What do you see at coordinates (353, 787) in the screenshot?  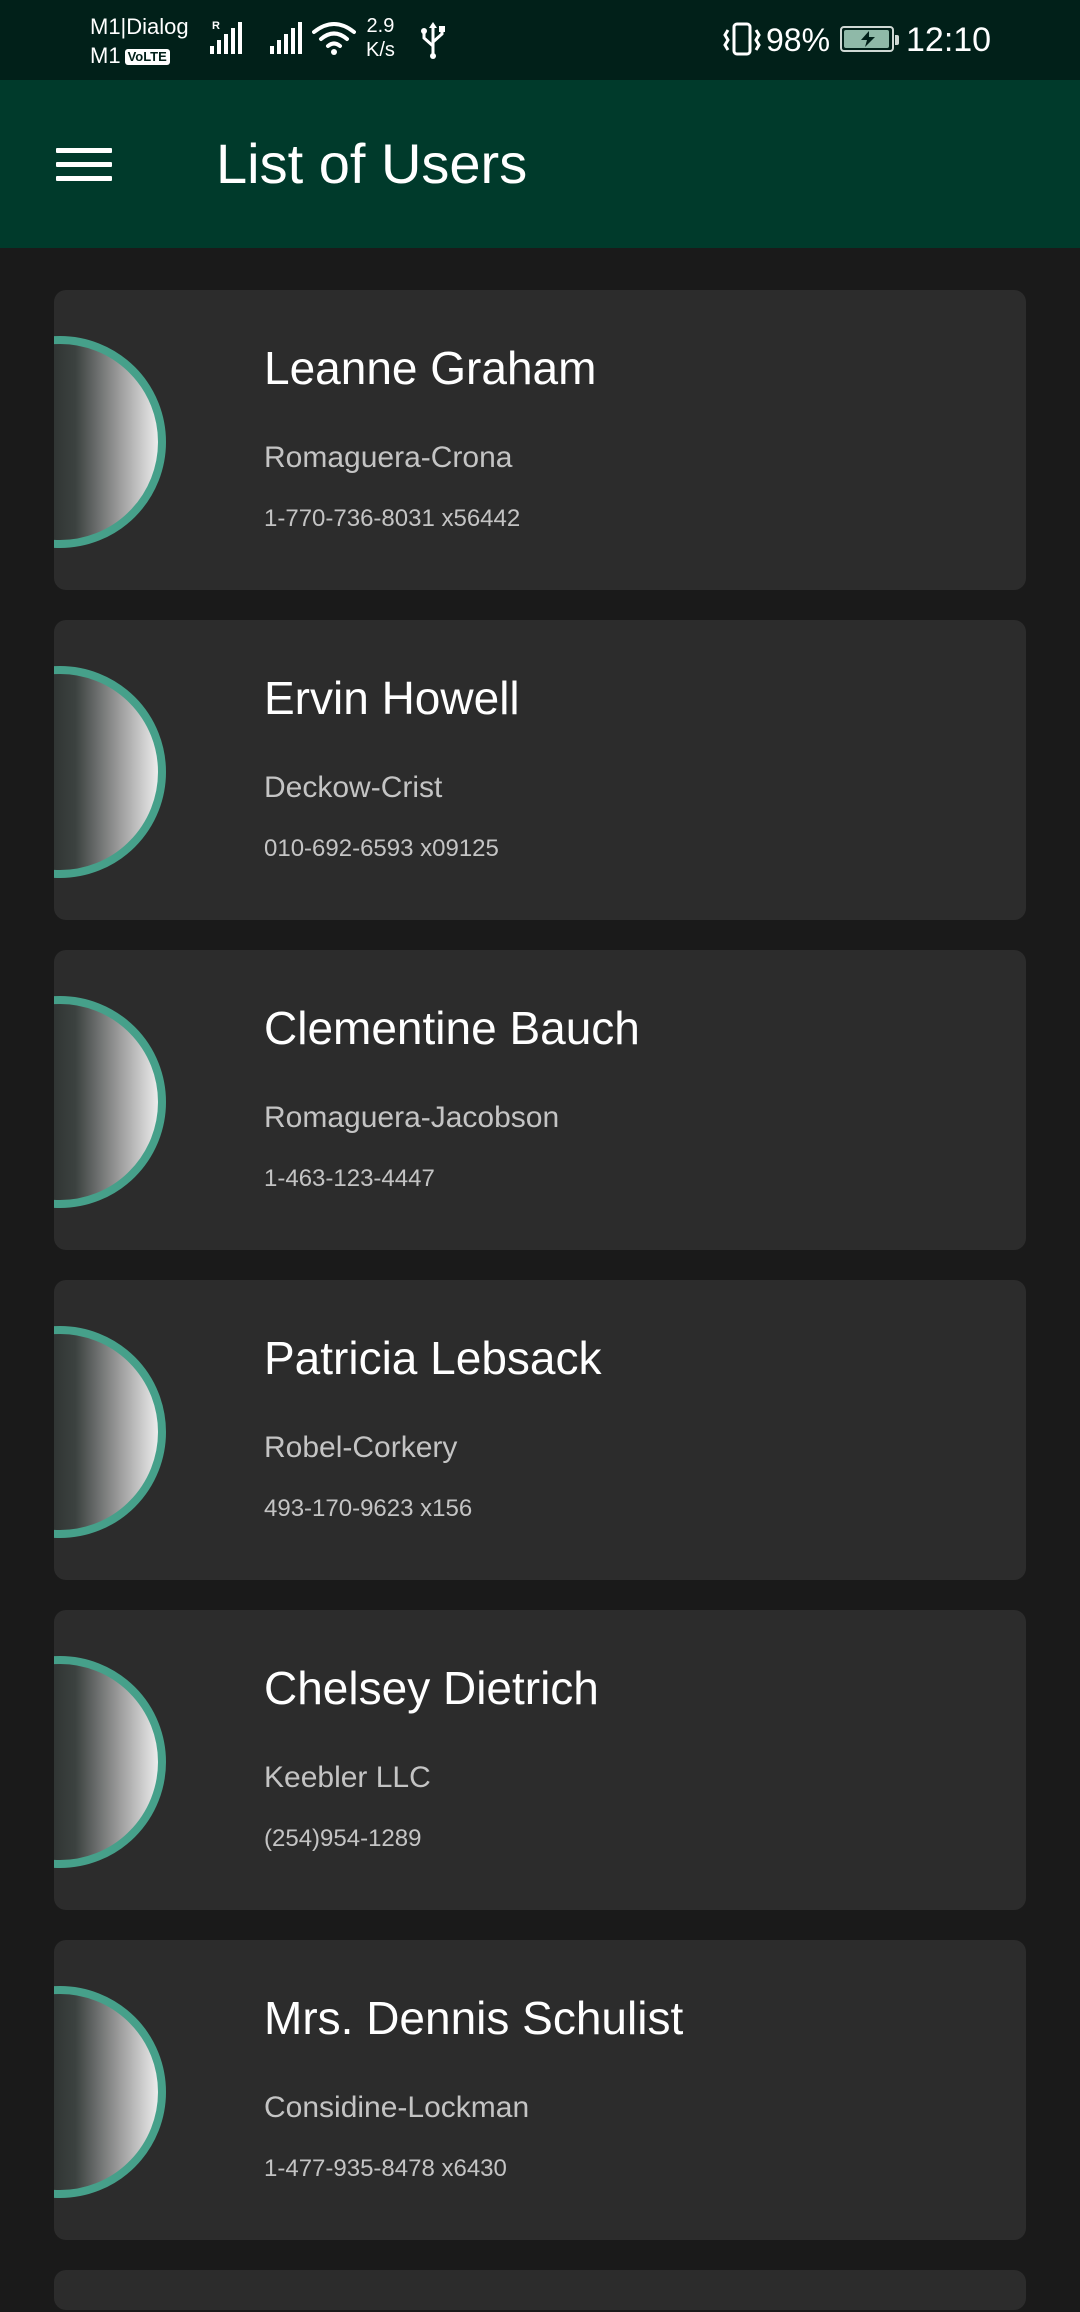 I see `user-company: Deckow-Crist` at bounding box center [353, 787].